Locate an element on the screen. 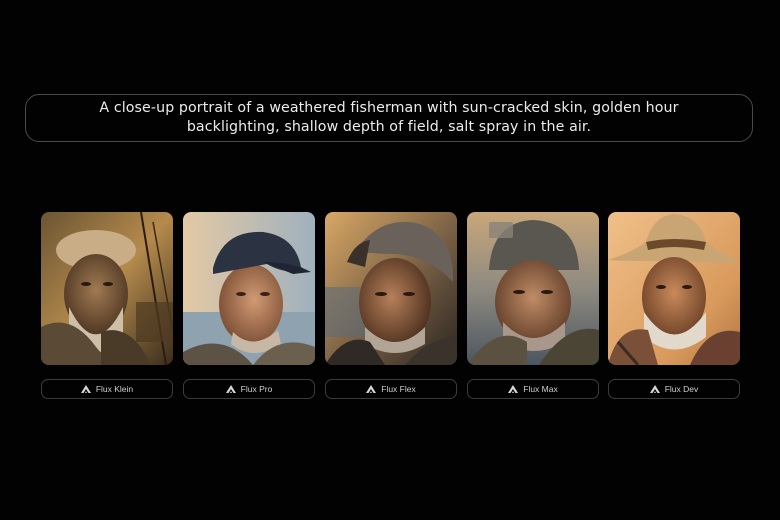  model-label-pill: Flux Dev is located at coordinates (674, 389).